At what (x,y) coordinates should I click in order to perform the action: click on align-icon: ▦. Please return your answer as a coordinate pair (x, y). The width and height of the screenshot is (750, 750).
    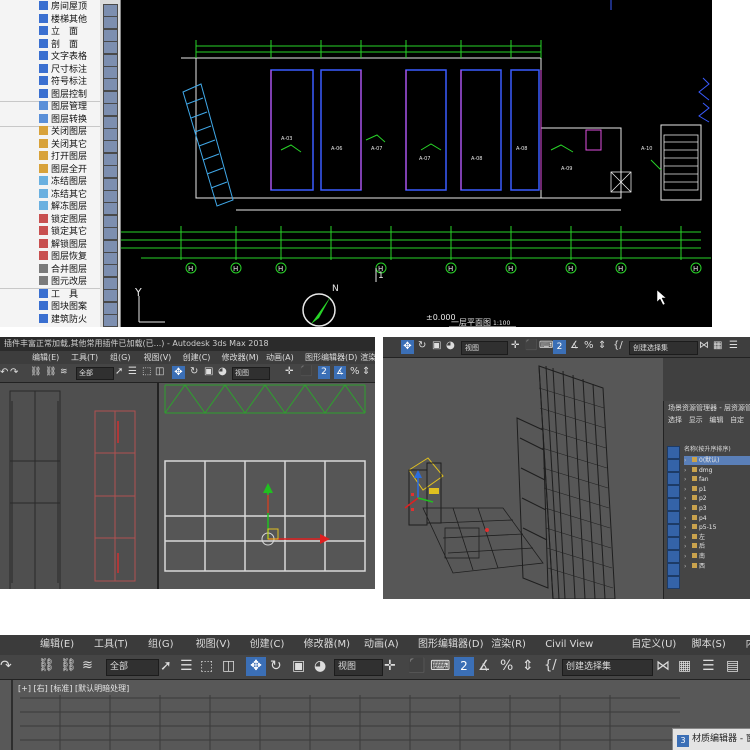
    Looking at the image, I should click on (684, 666).